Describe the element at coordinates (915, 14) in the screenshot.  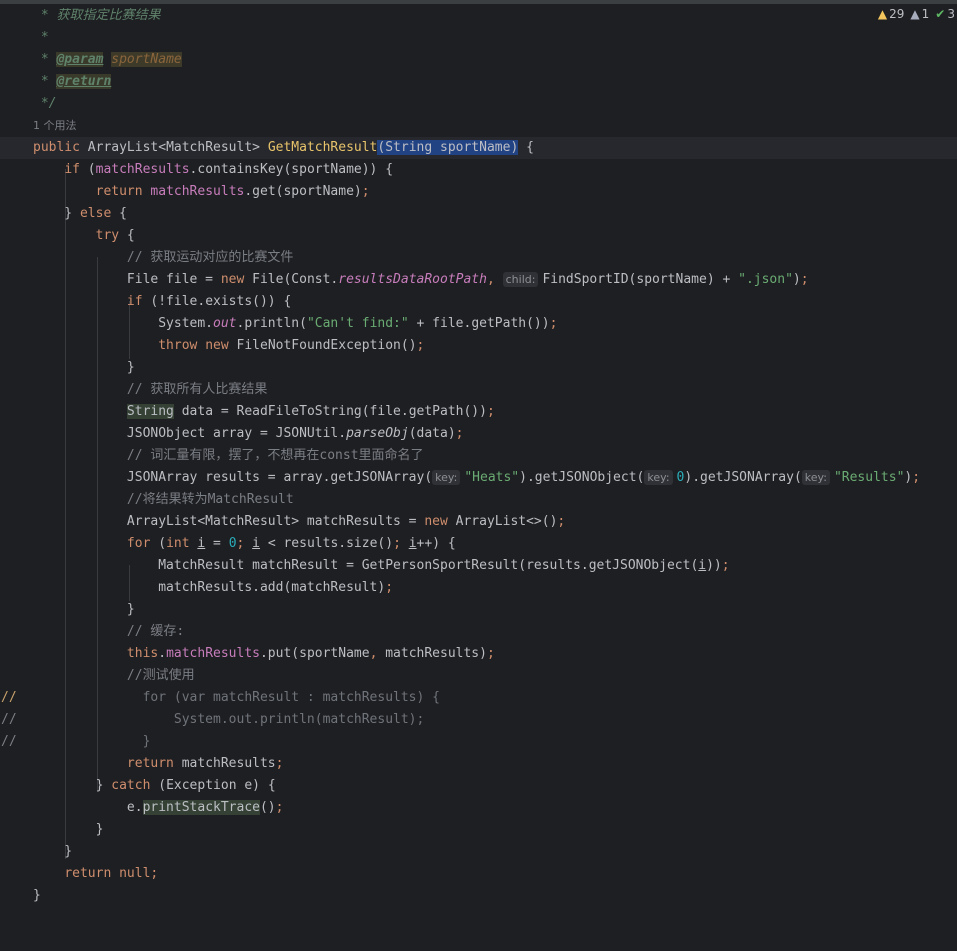
I see `weak-warning-icon: ▲` at that location.